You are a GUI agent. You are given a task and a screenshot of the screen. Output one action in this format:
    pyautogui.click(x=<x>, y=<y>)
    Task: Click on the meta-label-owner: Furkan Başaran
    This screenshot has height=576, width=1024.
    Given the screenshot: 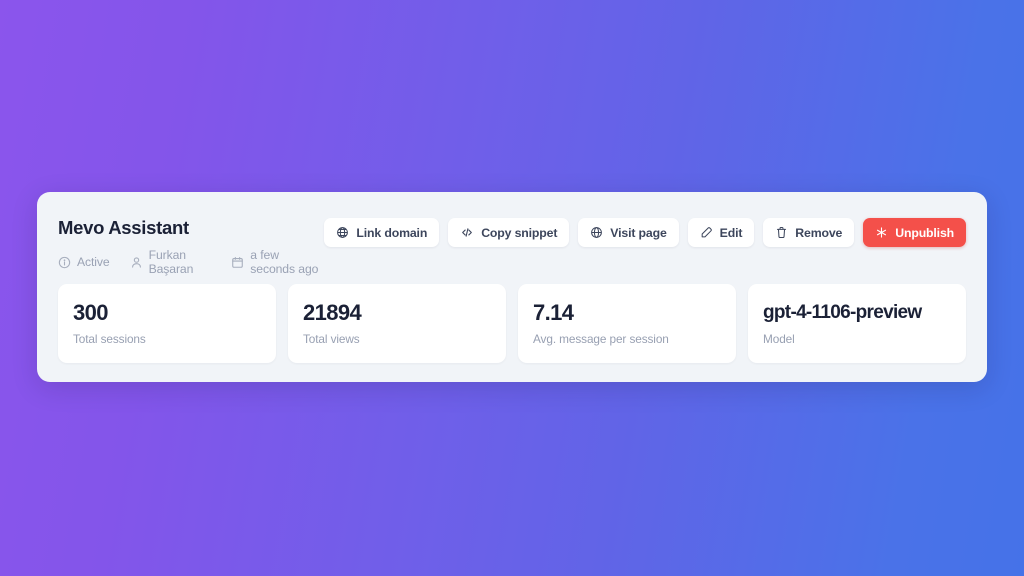 What is the action you would take?
    pyautogui.click(x=171, y=262)
    